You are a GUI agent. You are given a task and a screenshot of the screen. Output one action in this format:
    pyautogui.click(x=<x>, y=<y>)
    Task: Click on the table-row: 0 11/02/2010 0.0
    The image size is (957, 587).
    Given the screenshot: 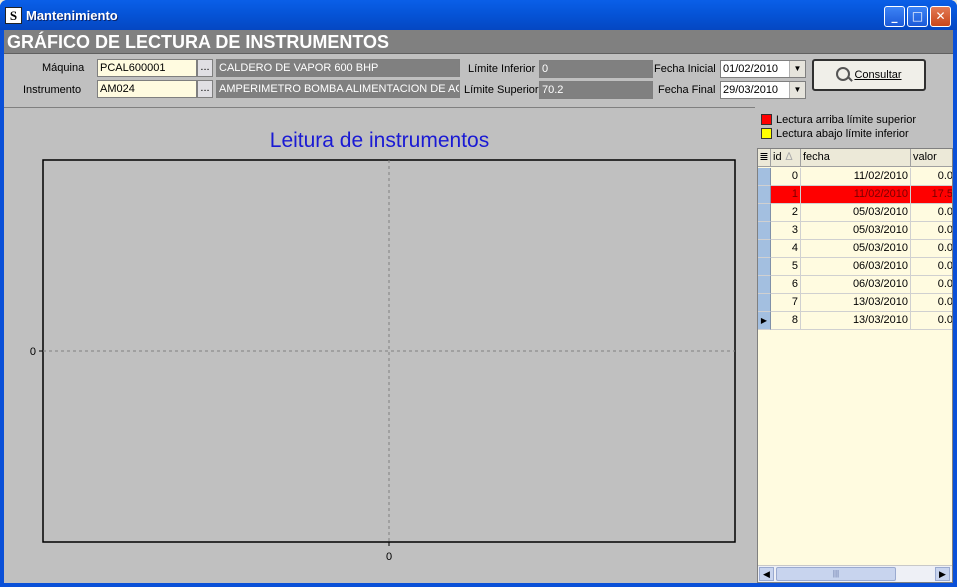 What is the action you would take?
    pyautogui.click(x=855, y=177)
    